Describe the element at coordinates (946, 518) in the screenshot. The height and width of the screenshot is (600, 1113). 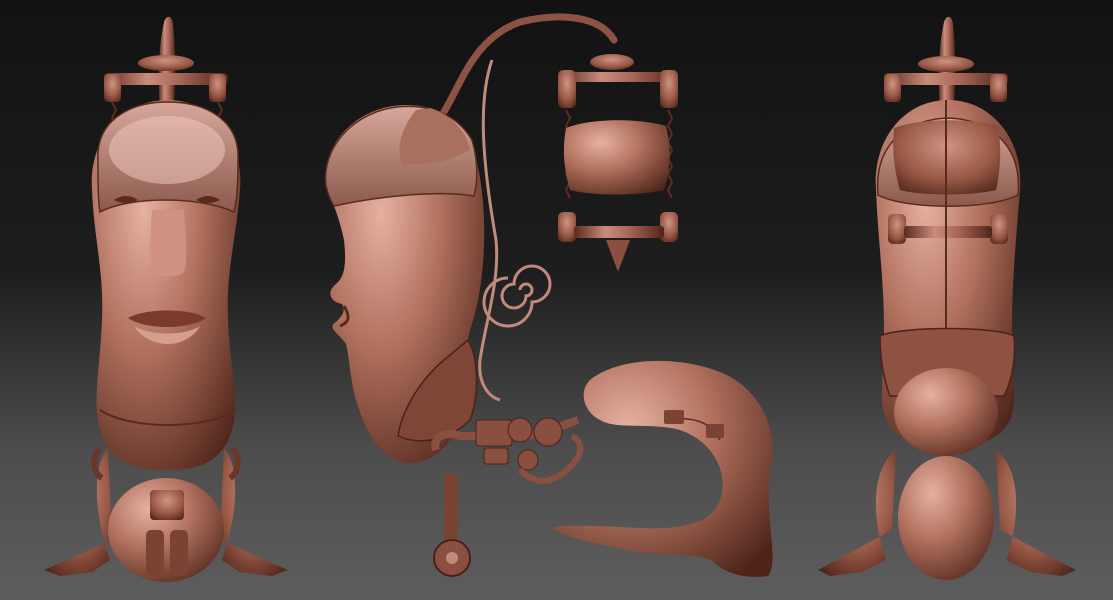
I see `back-torso` at that location.